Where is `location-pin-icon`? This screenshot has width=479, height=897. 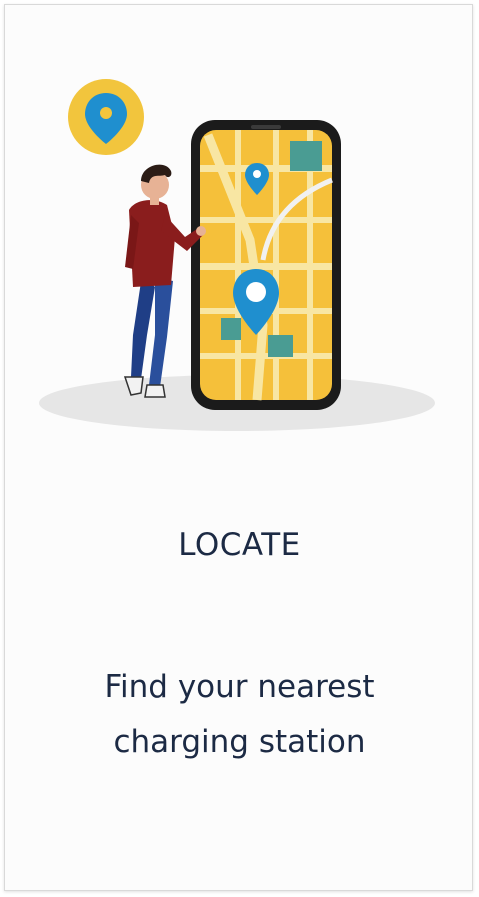
location-pin-icon is located at coordinates (106, 117).